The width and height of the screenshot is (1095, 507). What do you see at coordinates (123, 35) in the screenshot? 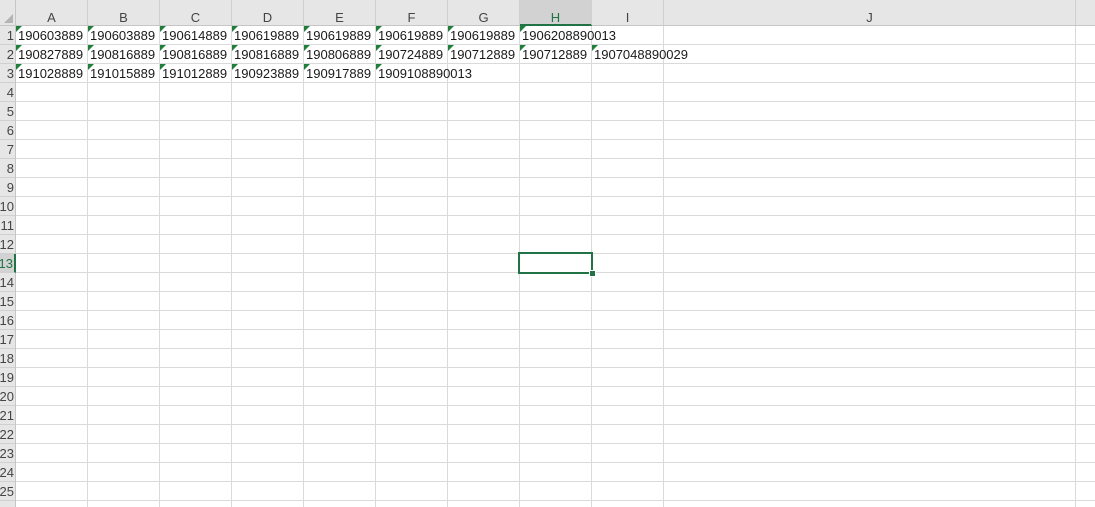
I see `cell-b1: 190603889` at bounding box center [123, 35].